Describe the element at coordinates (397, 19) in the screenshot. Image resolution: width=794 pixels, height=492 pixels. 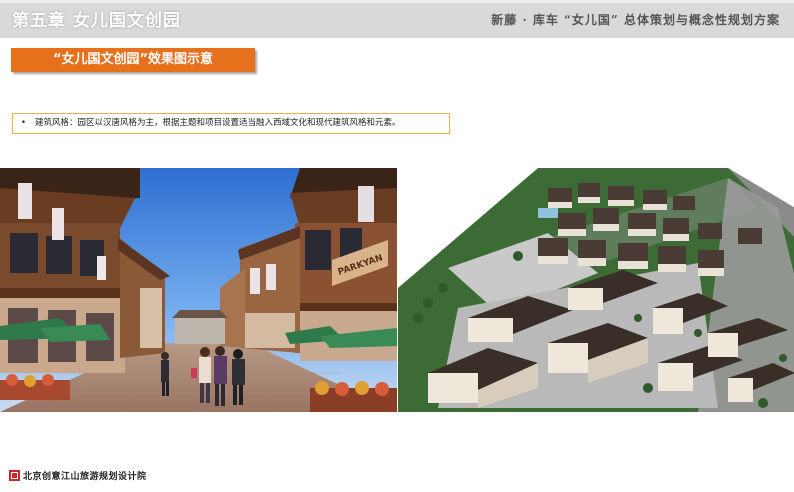
I see `header-bar: 第五章 女儿国文创园 新藤 · 库车 “女儿国” 总体策划与概念性规划方案` at that location.